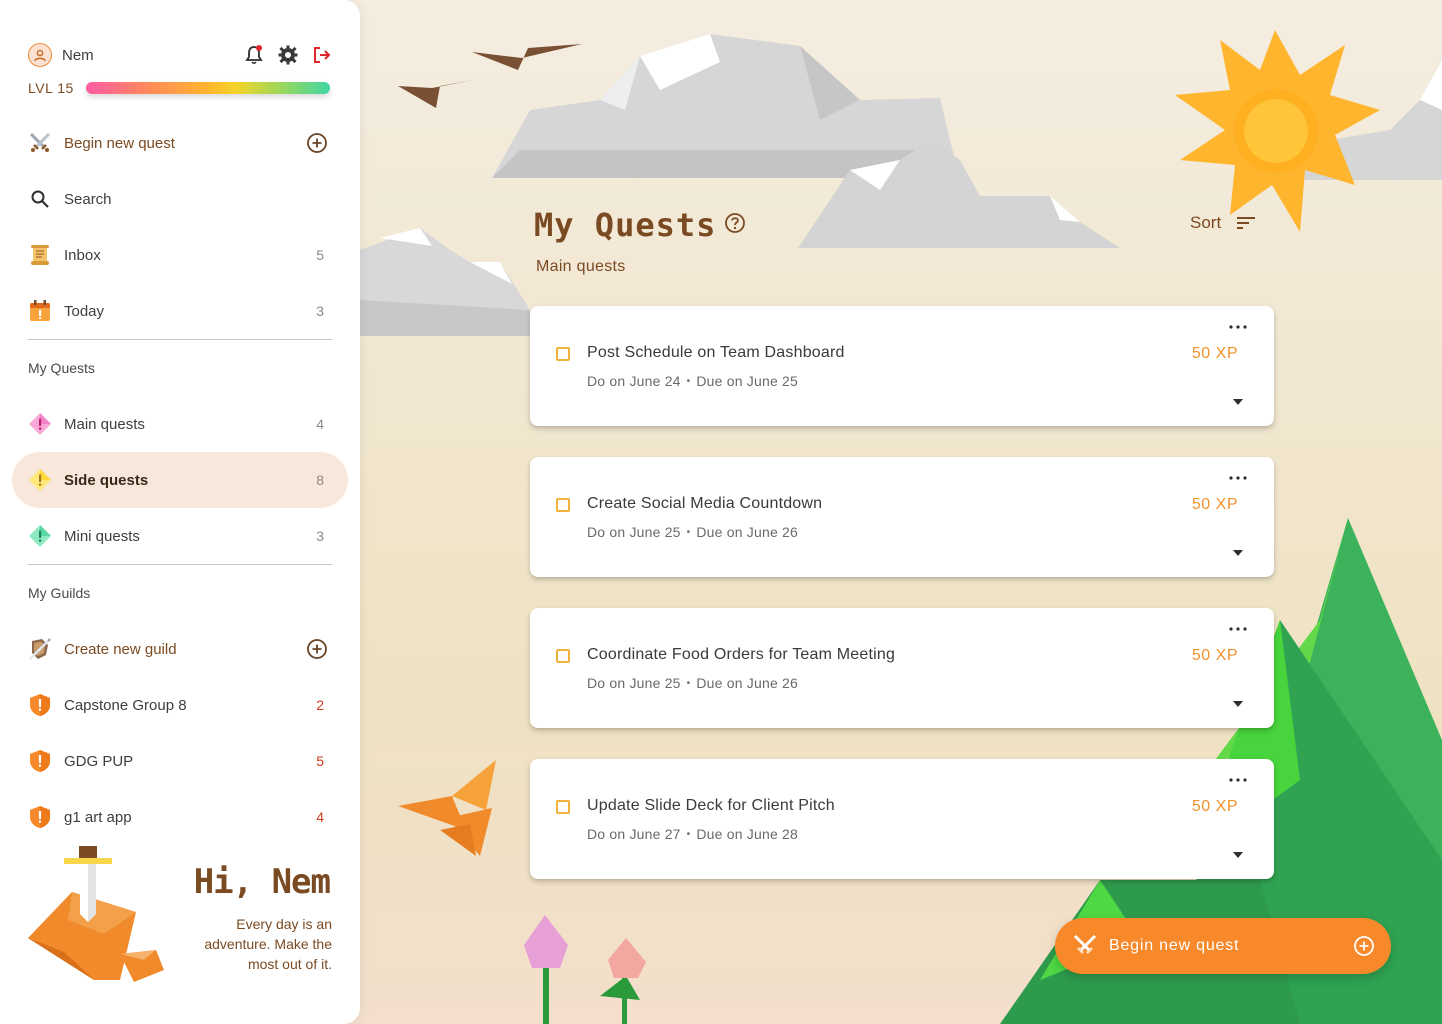 Image resolution: width=1442 pixels, height=1024 pixels. I want to click on sidebar-item-label: Search, so click(88, 199).